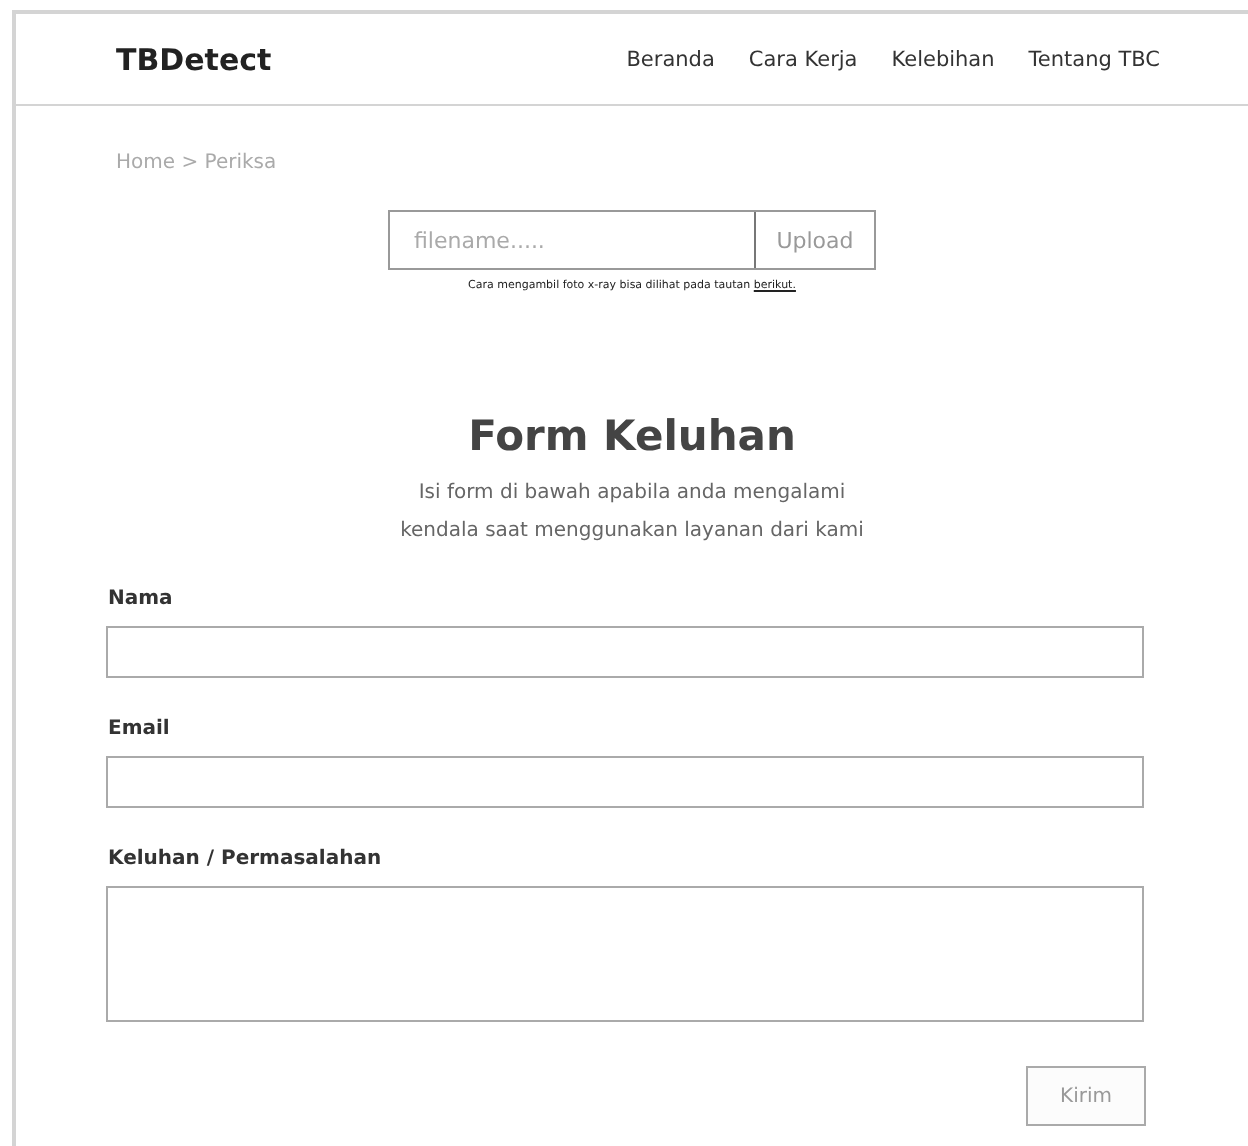  Describe the element at coordinates (943, 59) in the screenshot. I see `nav-link: Kelebihan` at that location.